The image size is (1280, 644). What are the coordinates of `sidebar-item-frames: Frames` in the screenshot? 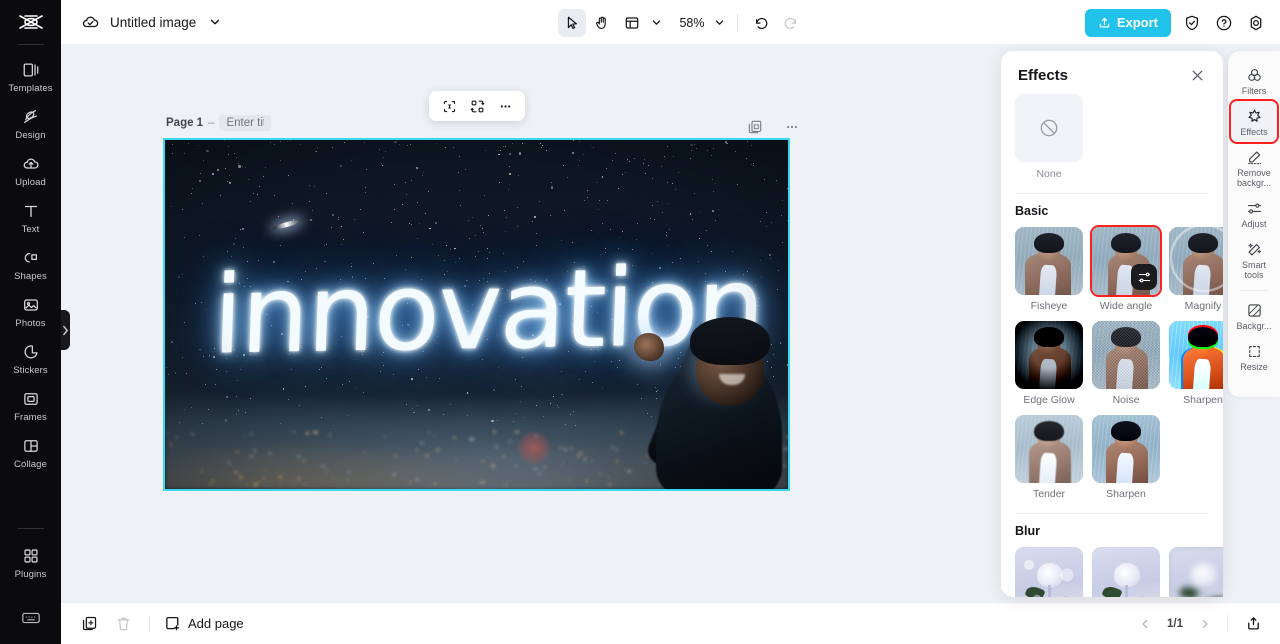 It's located at (30, 405).